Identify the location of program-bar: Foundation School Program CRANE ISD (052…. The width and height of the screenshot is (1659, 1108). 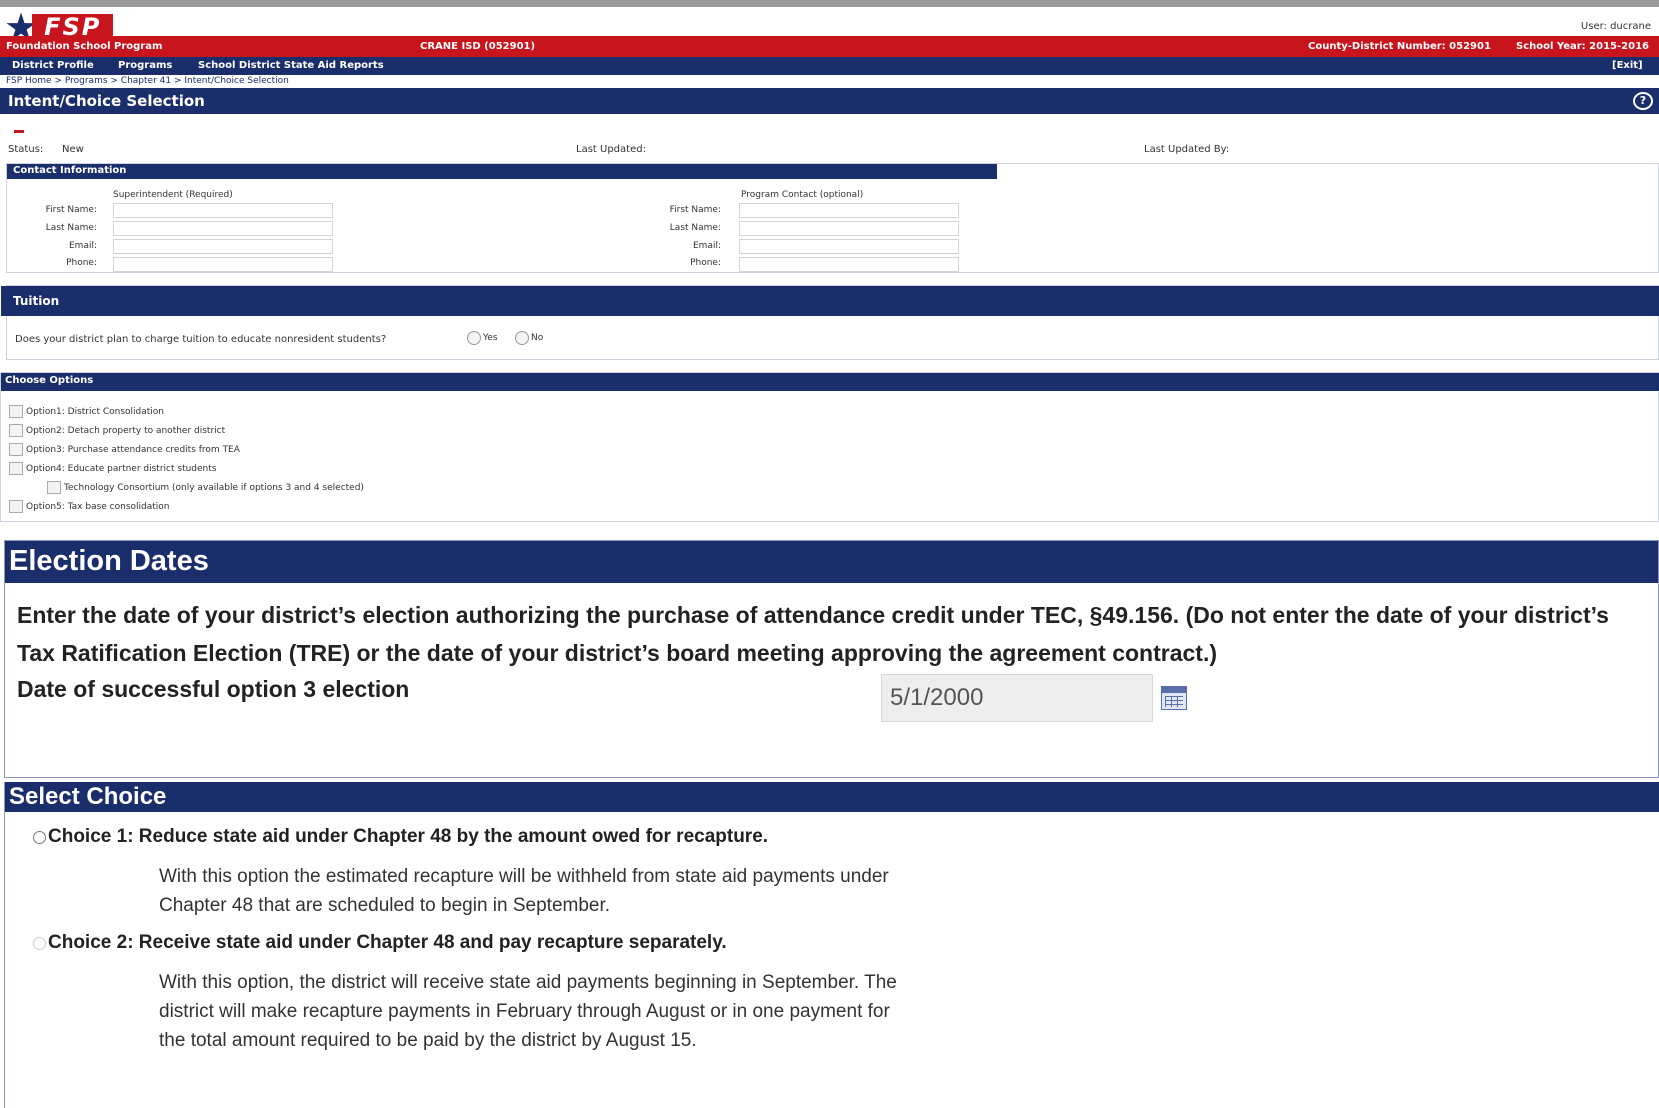
(829, 46).